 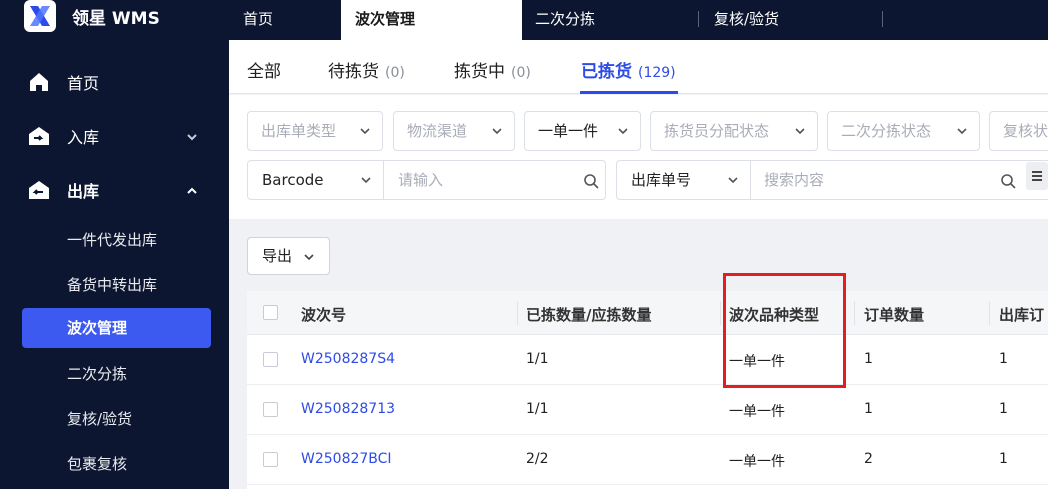 I want to click on select-value: 复核状, so click(x=1025, y=131).